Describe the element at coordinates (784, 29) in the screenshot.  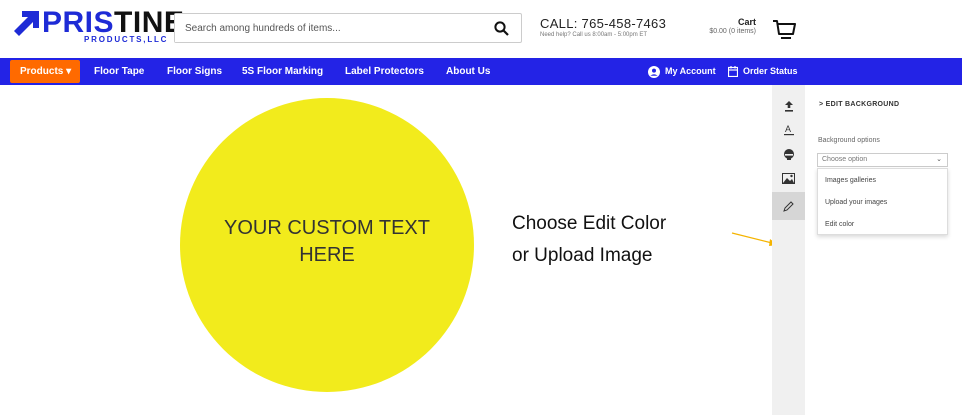
I see `cart-icon` at that location.